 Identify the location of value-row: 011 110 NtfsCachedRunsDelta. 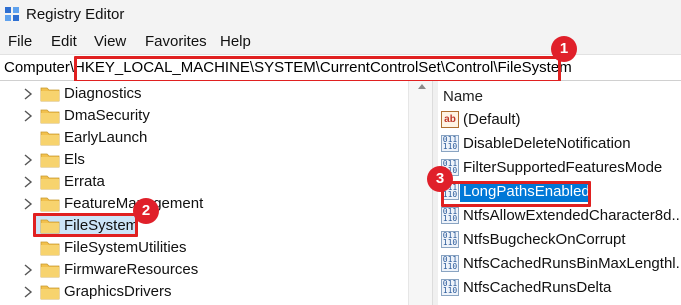
(559, 287).